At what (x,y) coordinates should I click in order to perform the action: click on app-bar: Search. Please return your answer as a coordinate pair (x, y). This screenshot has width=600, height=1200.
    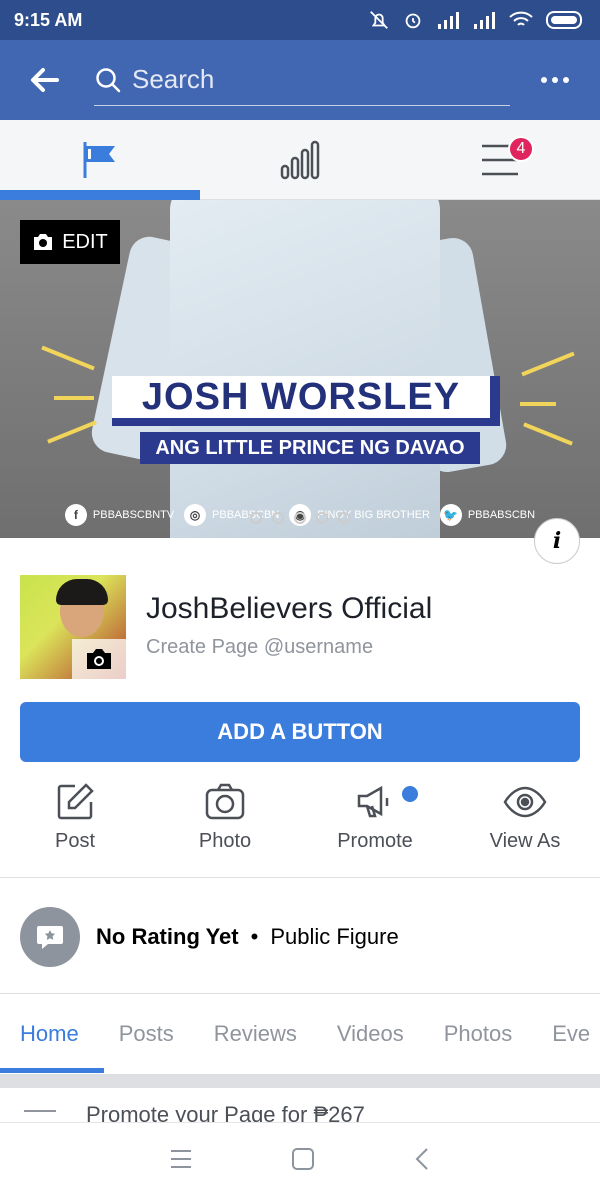
    Looking at the image, I should click on (300, 80).